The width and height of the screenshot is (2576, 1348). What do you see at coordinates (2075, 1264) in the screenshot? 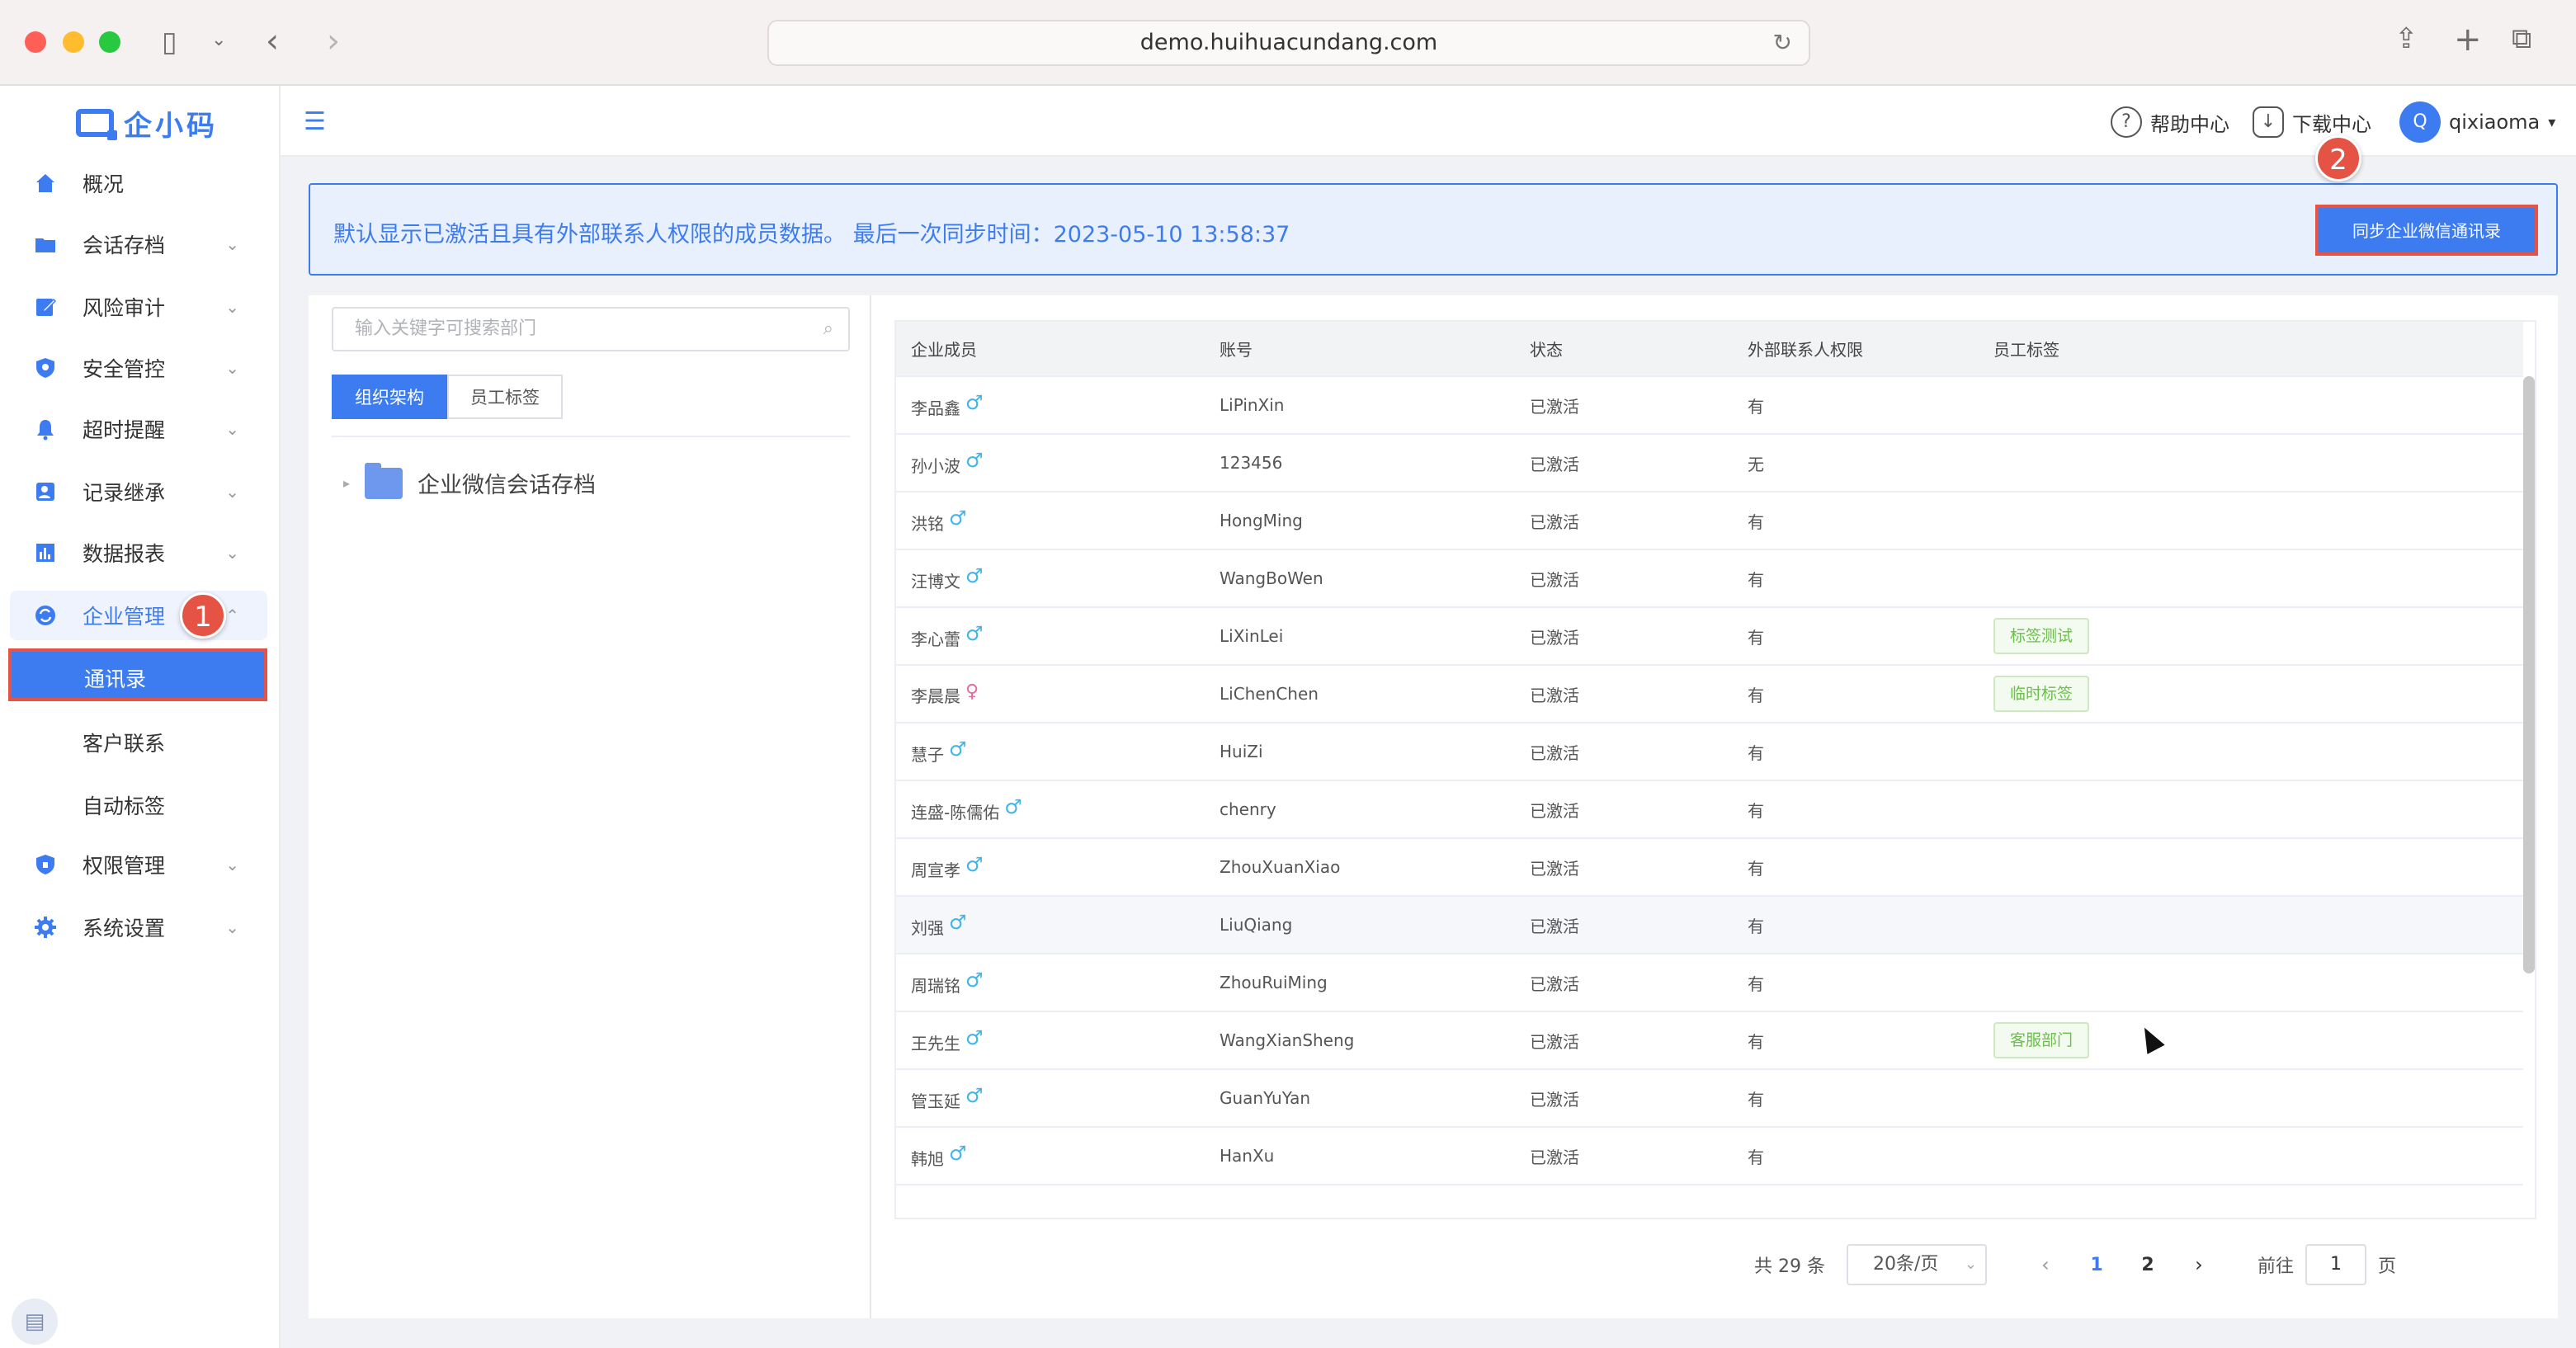
I see `pagination: 共 29 条 20条/页 ⌄ ‹ 1 2 › 前往 1 页` at bounding box center [2075, 1264].